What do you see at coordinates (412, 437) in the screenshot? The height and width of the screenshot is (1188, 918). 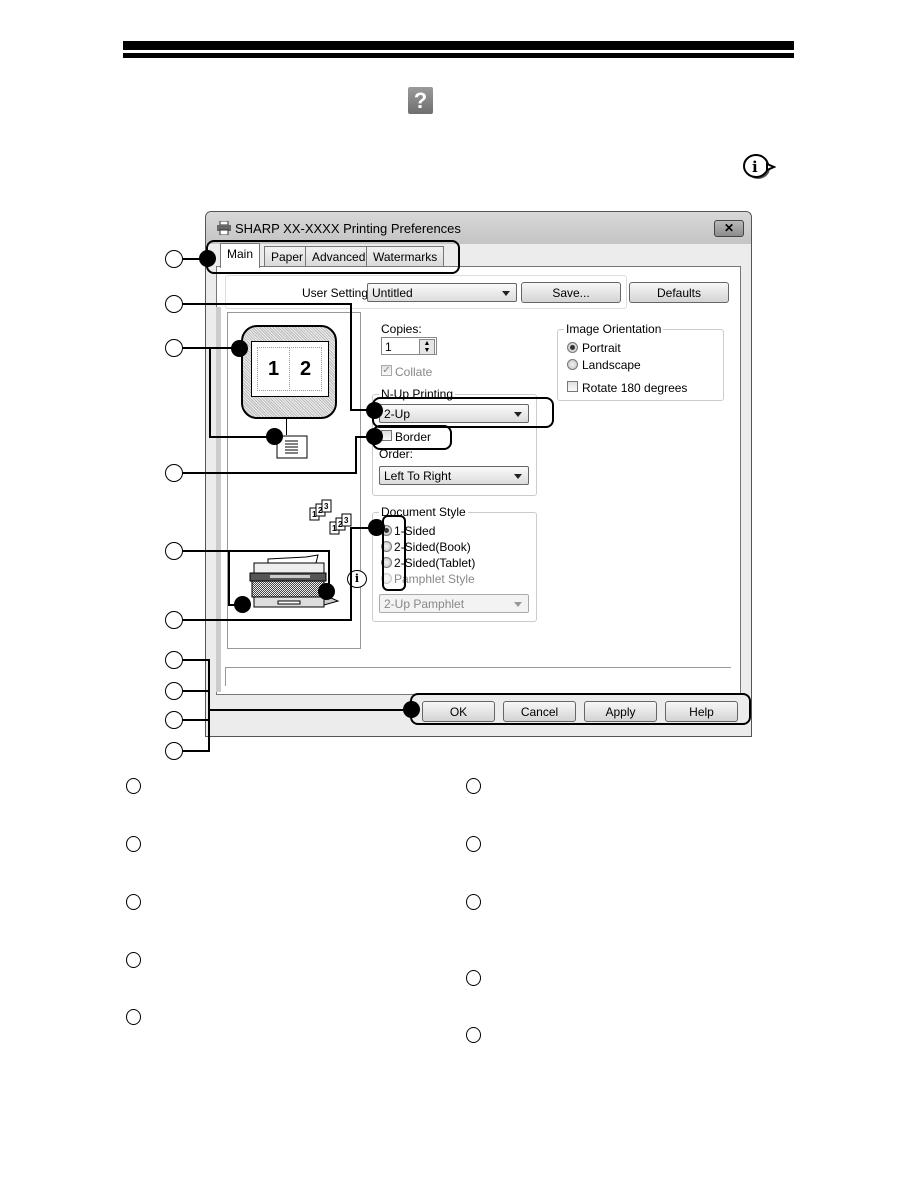 I see `border-callout-outline` at bounding box center [412, 437].